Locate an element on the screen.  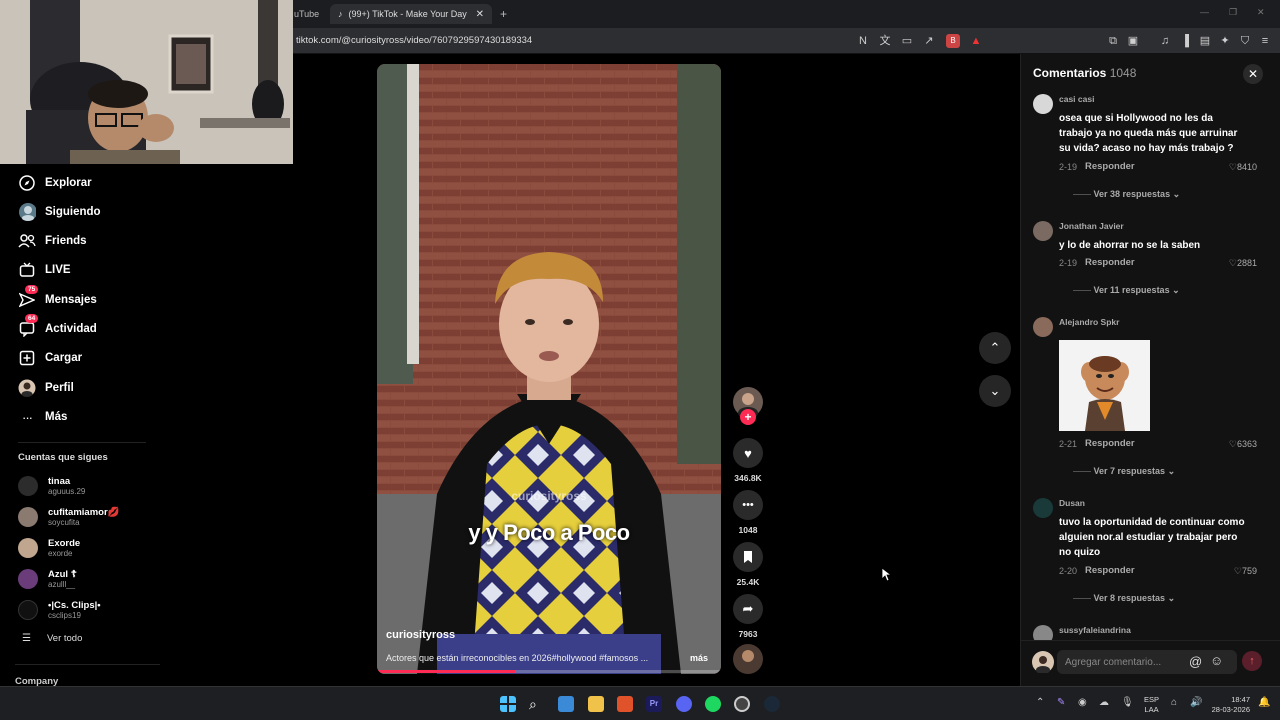
account-item: Azul ☦ azulll__ is located at coordinates (47, 579).